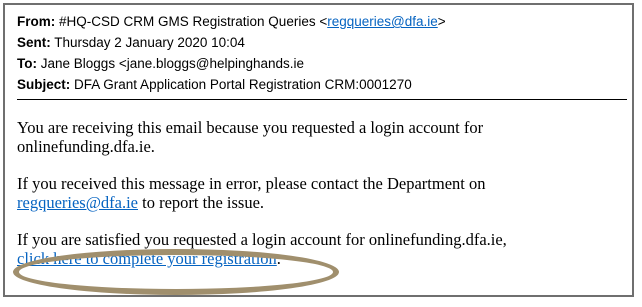  Describe the element at coordinates (36, 21) in the screenshot. I see `from-label: From:` at that location.